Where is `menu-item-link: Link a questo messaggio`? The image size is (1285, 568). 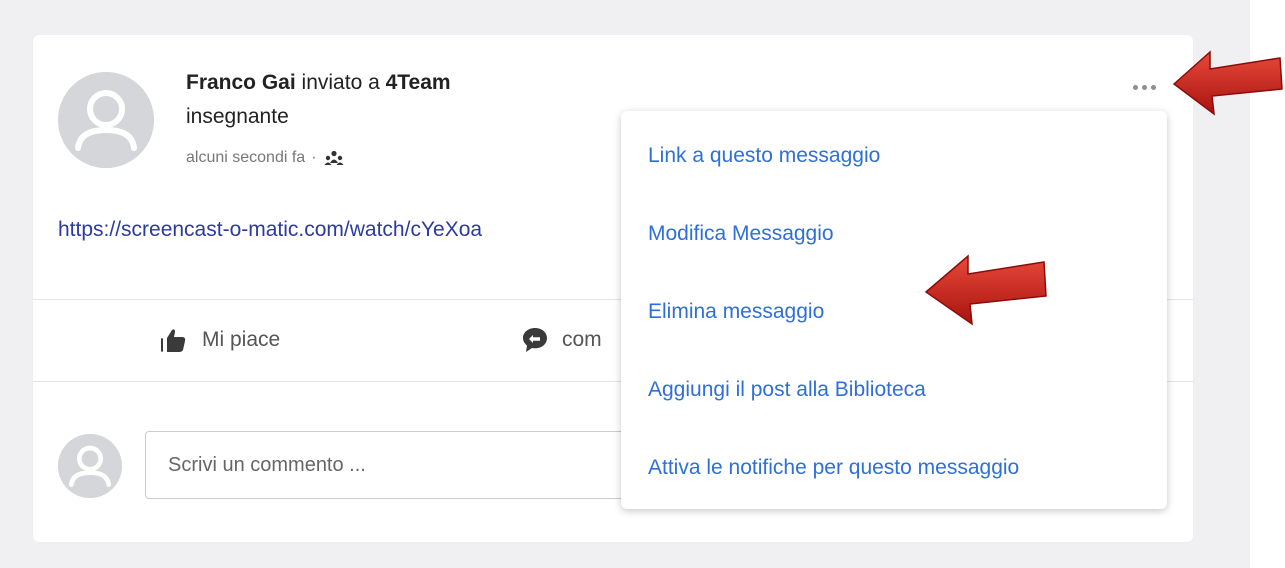 menu-item-link: Link a questo messaggio is located at coordinates (894, 156).